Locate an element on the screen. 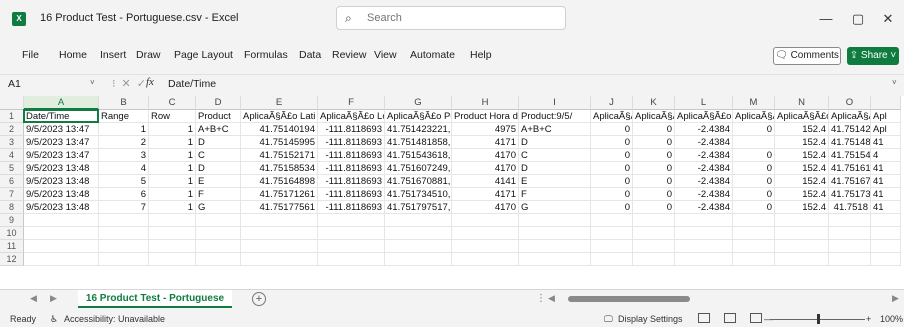 The width and height of the screenshot is (904, 327). grid-cell: C is located at coordinates (555, 155).